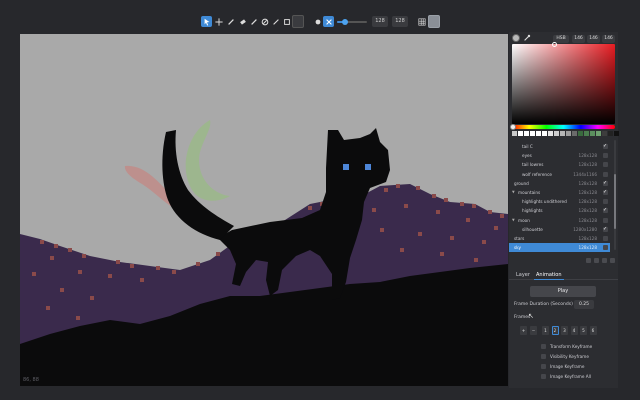  Describe the element at coordinates (533, 330) in the screenshot. I see `remove-frame-button: −` at that location.